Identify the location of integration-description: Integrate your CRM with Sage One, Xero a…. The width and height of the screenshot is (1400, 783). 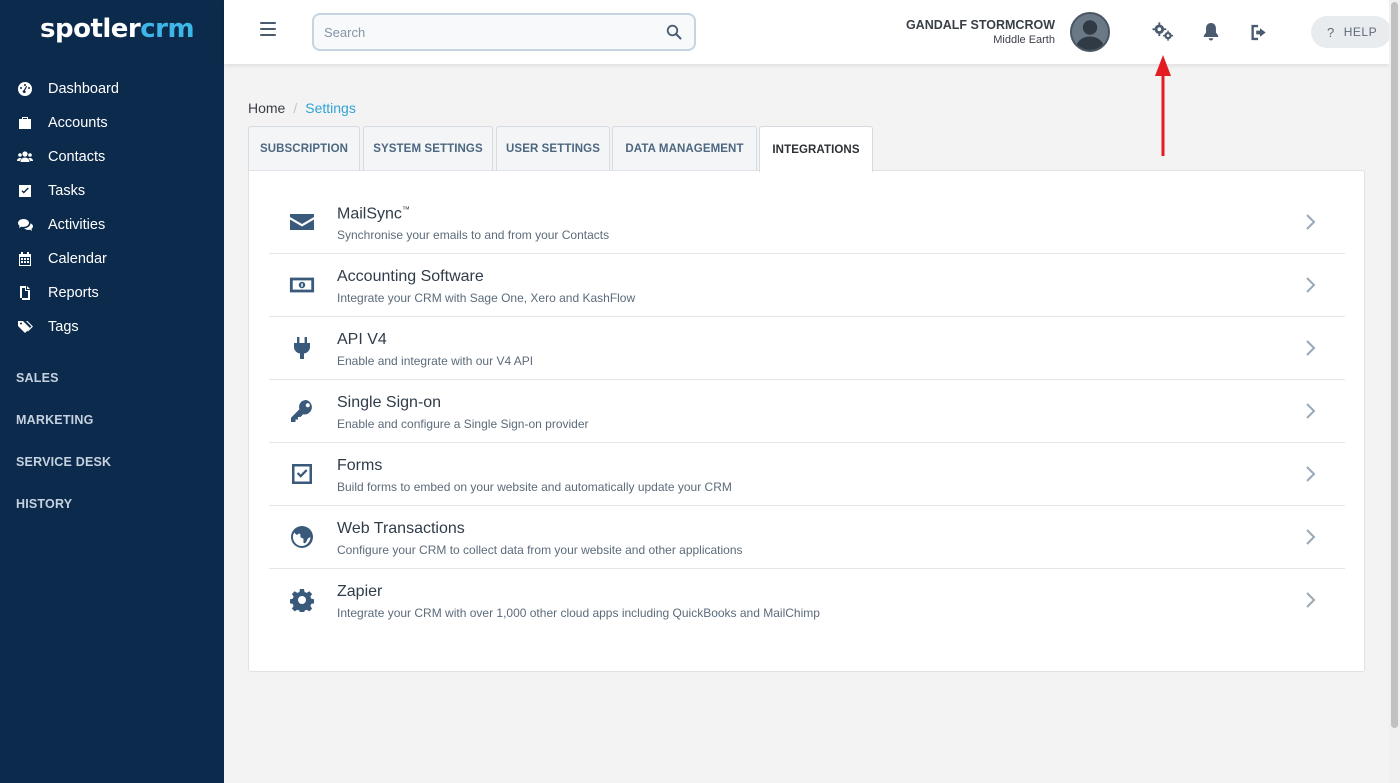
(486, 298).